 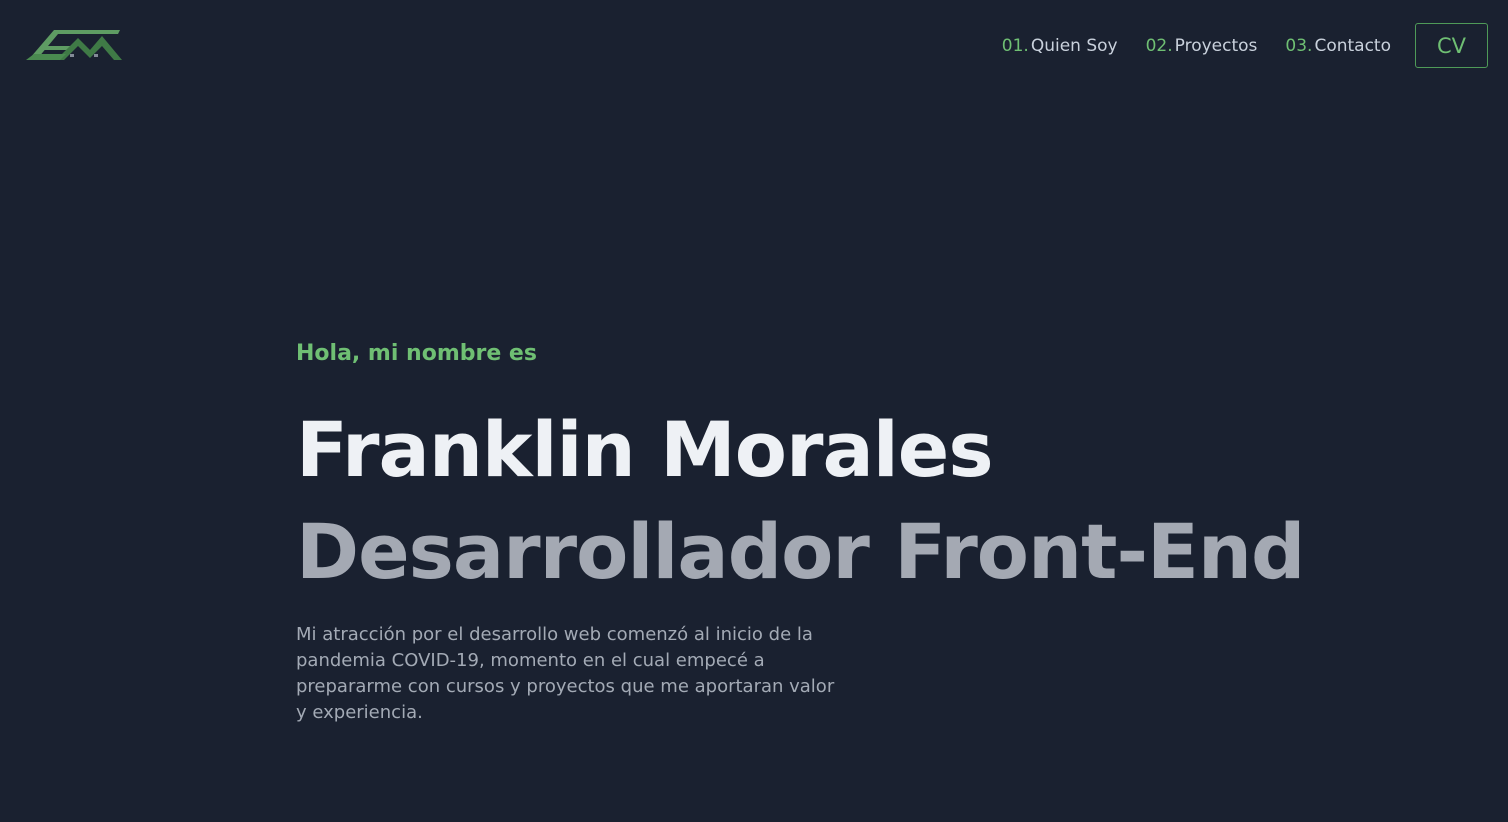 What do you see at coordinates (1159, 45) in the screenshot?
I see `nav-item-number: 02.` at bounding box center [1159, 45].